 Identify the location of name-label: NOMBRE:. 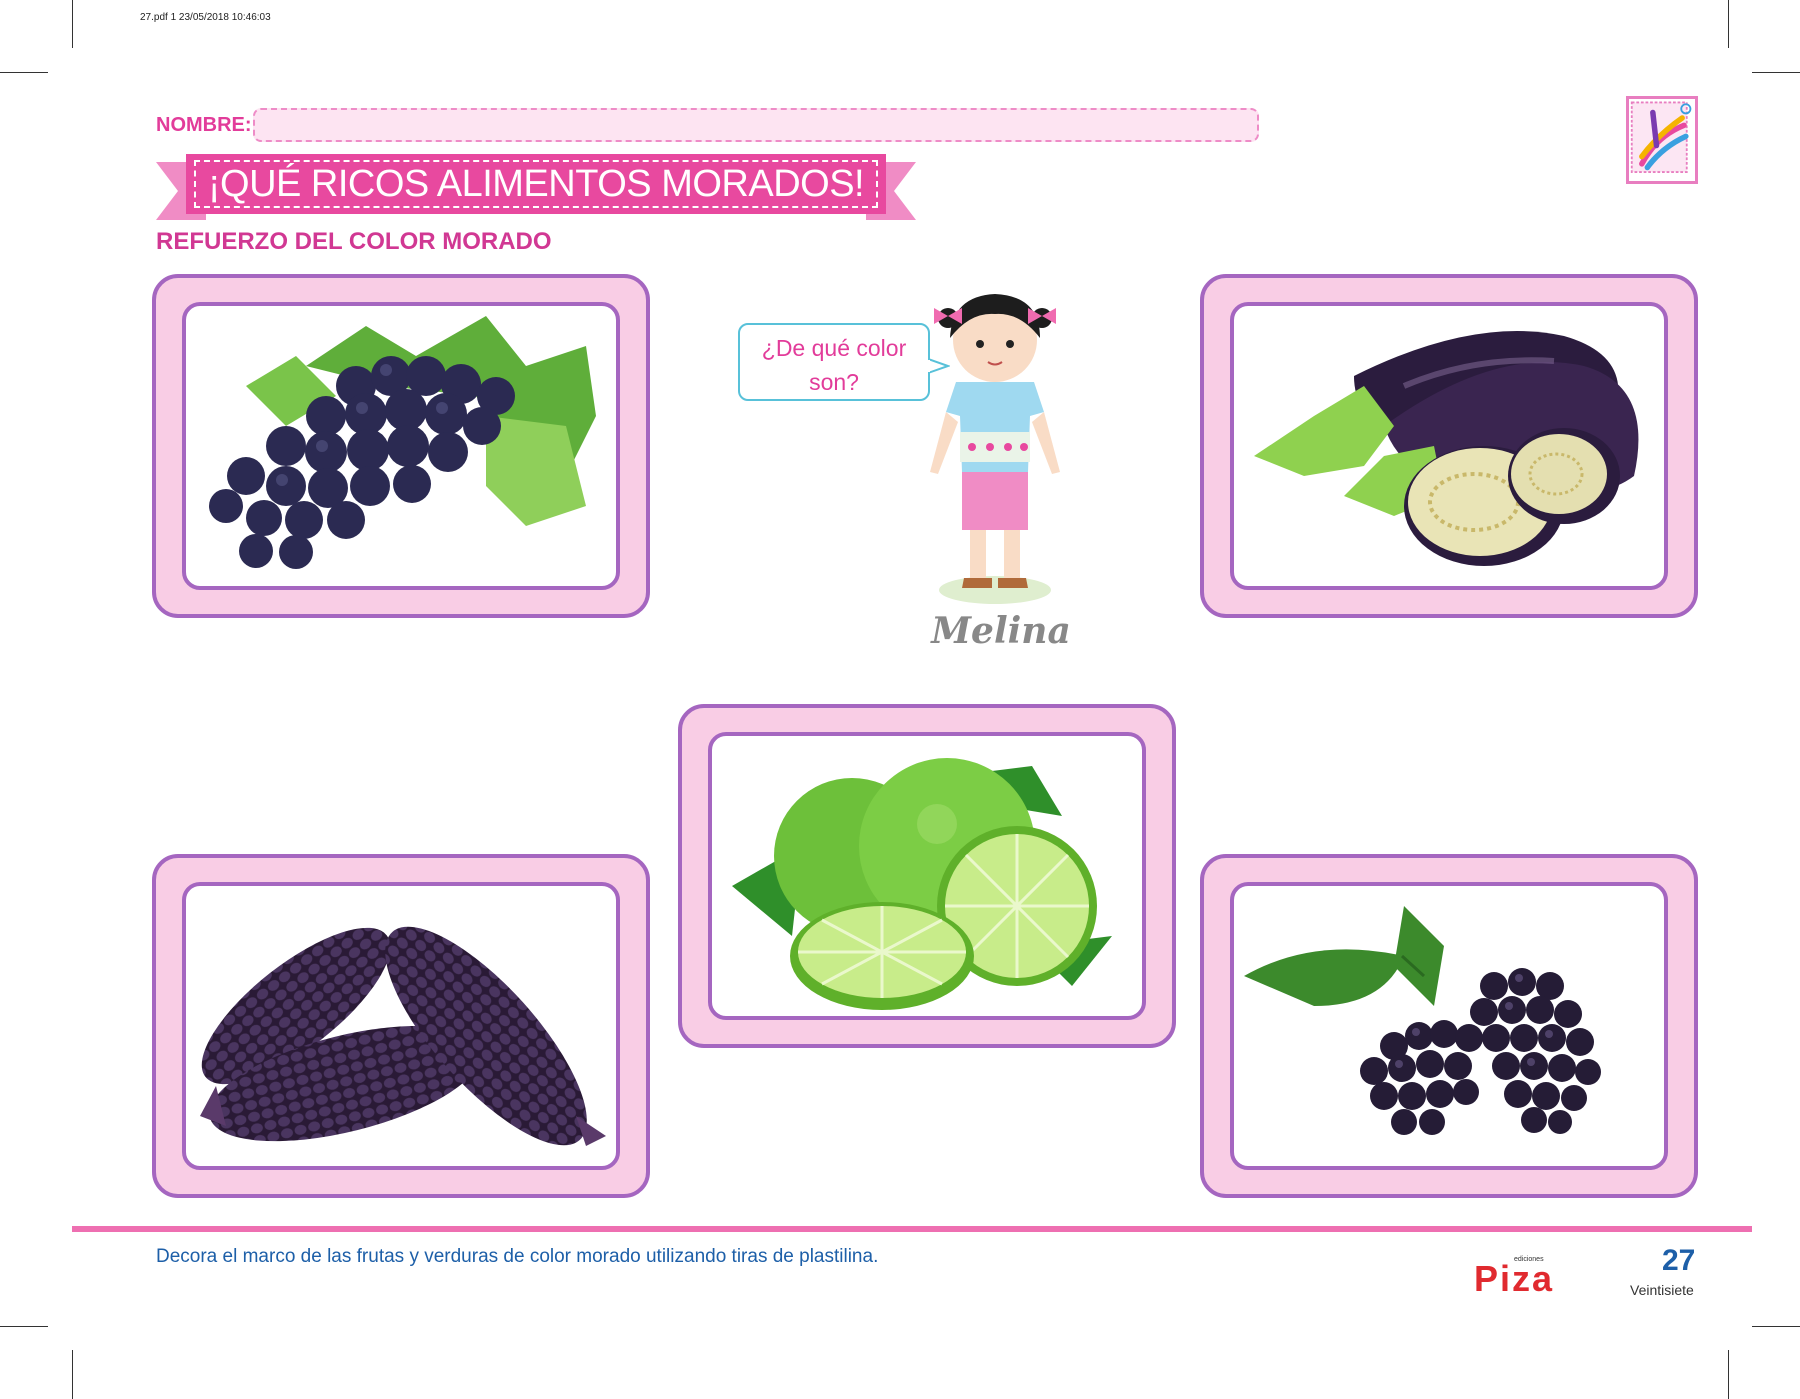
(204, 125).